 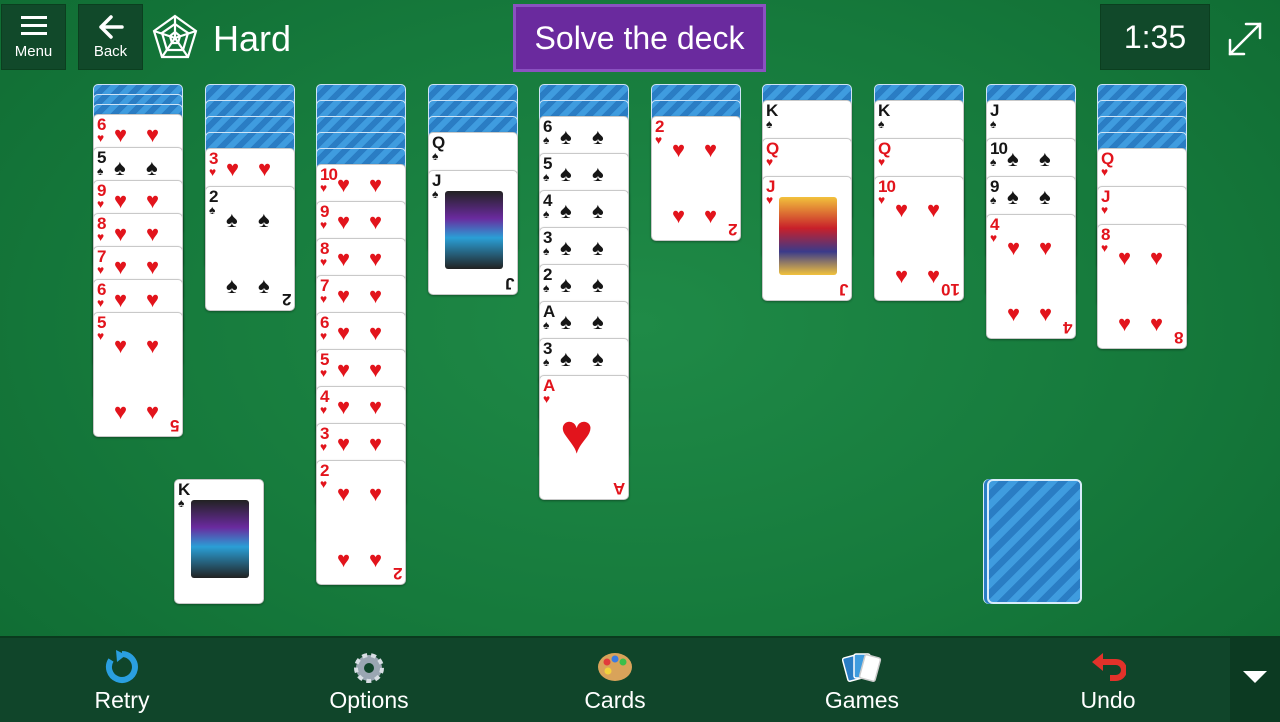 I want to click on stock-pile, so click(x=1034, y=541).